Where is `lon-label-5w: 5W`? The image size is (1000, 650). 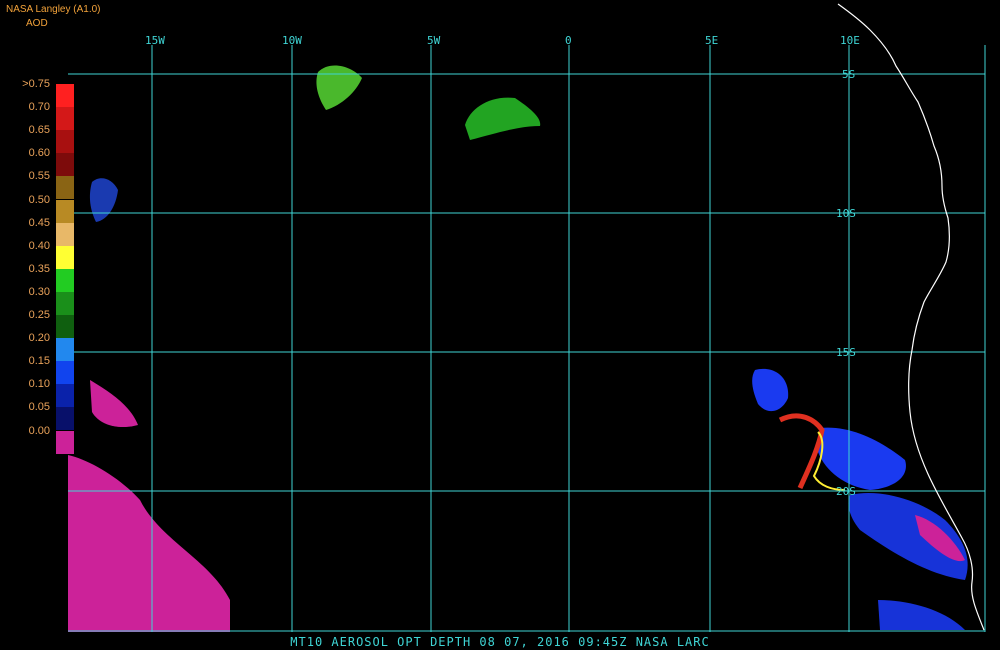 lon-label-5w: 5W is located at coordinates (434, 40).